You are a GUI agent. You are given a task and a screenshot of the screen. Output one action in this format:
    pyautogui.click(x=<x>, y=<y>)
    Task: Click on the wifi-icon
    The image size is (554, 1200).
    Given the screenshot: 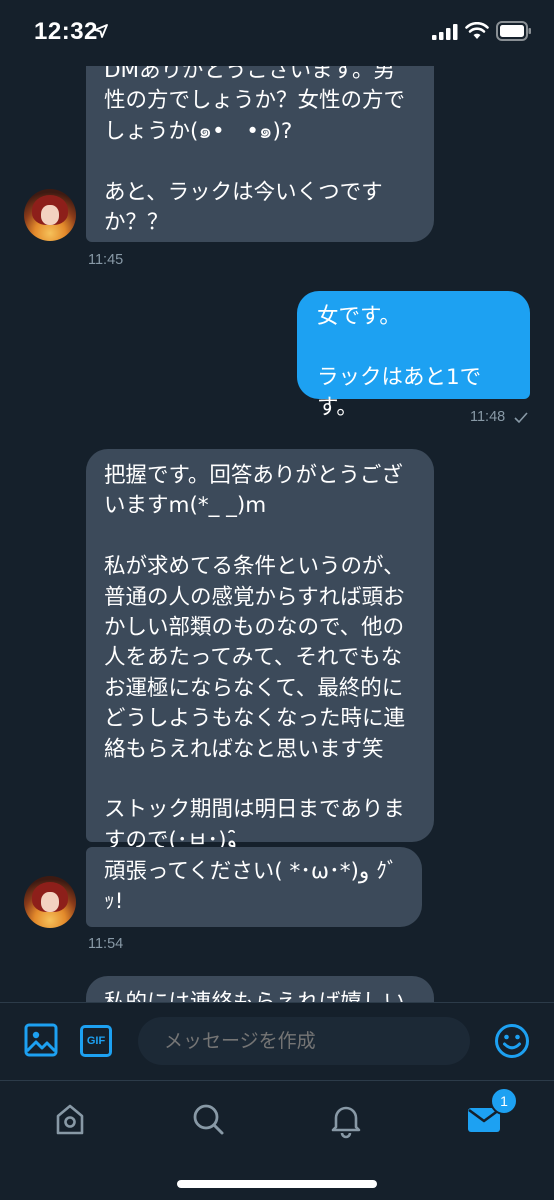 What is the action you would take?
    pyautogui.click(x=477, y=30)
    